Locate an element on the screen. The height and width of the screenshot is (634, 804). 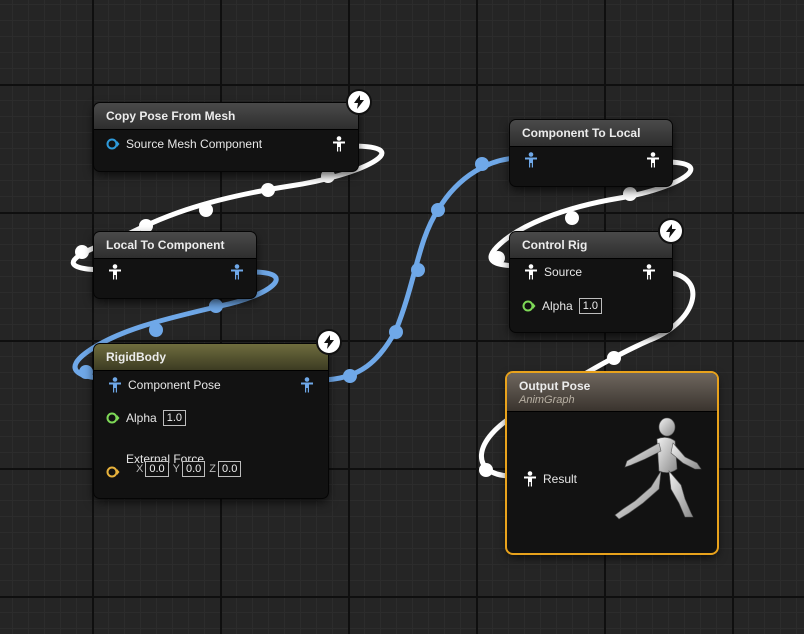
pin-label: Source is located at coordinates (563, 272).